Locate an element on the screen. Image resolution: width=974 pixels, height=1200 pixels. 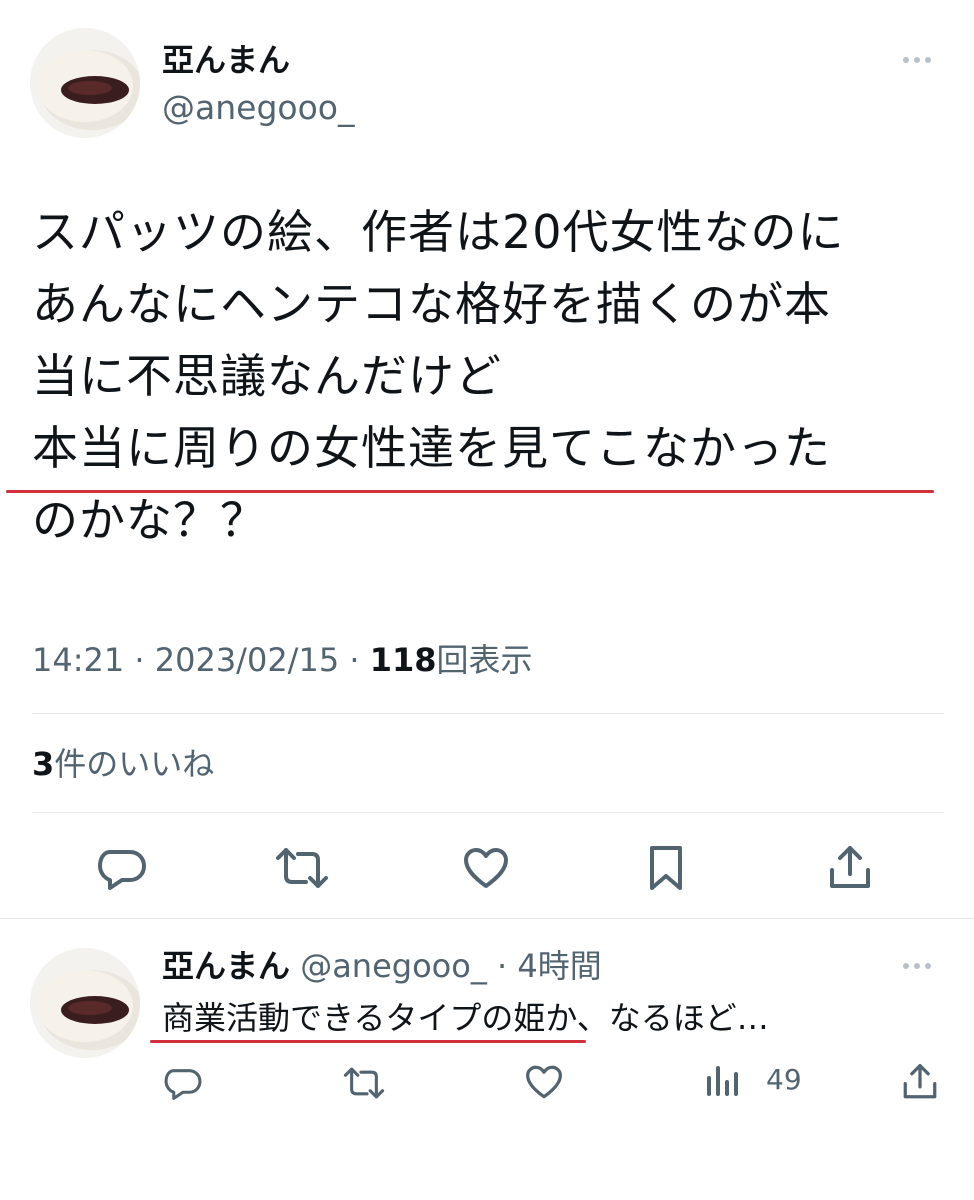
avatar-image is located at coordinates (85, 83).